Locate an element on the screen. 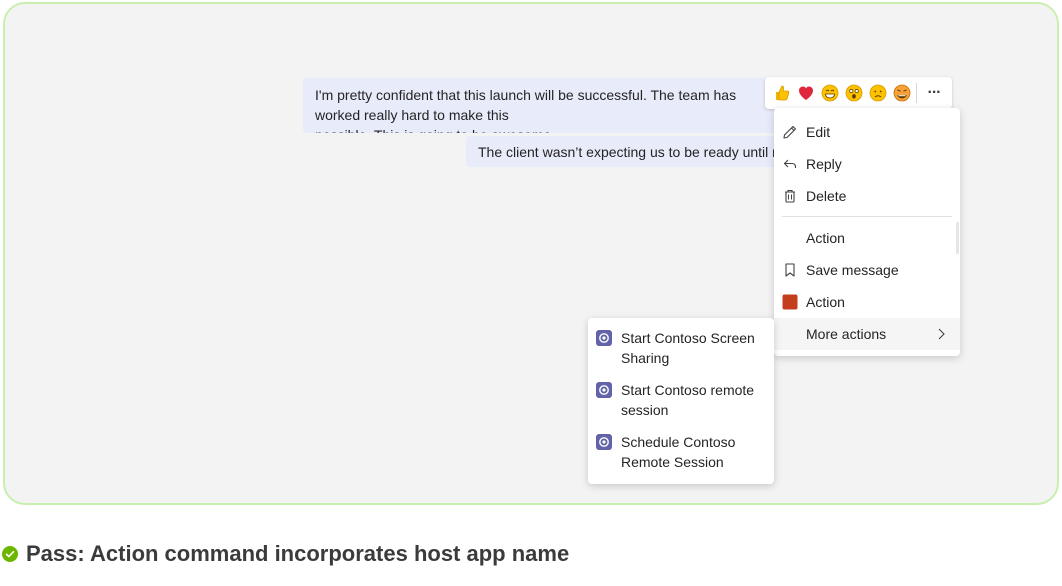 The height and width of the screenshot is (586, 1062). menu-item-label: More actions is located at coordinates (846, 334).